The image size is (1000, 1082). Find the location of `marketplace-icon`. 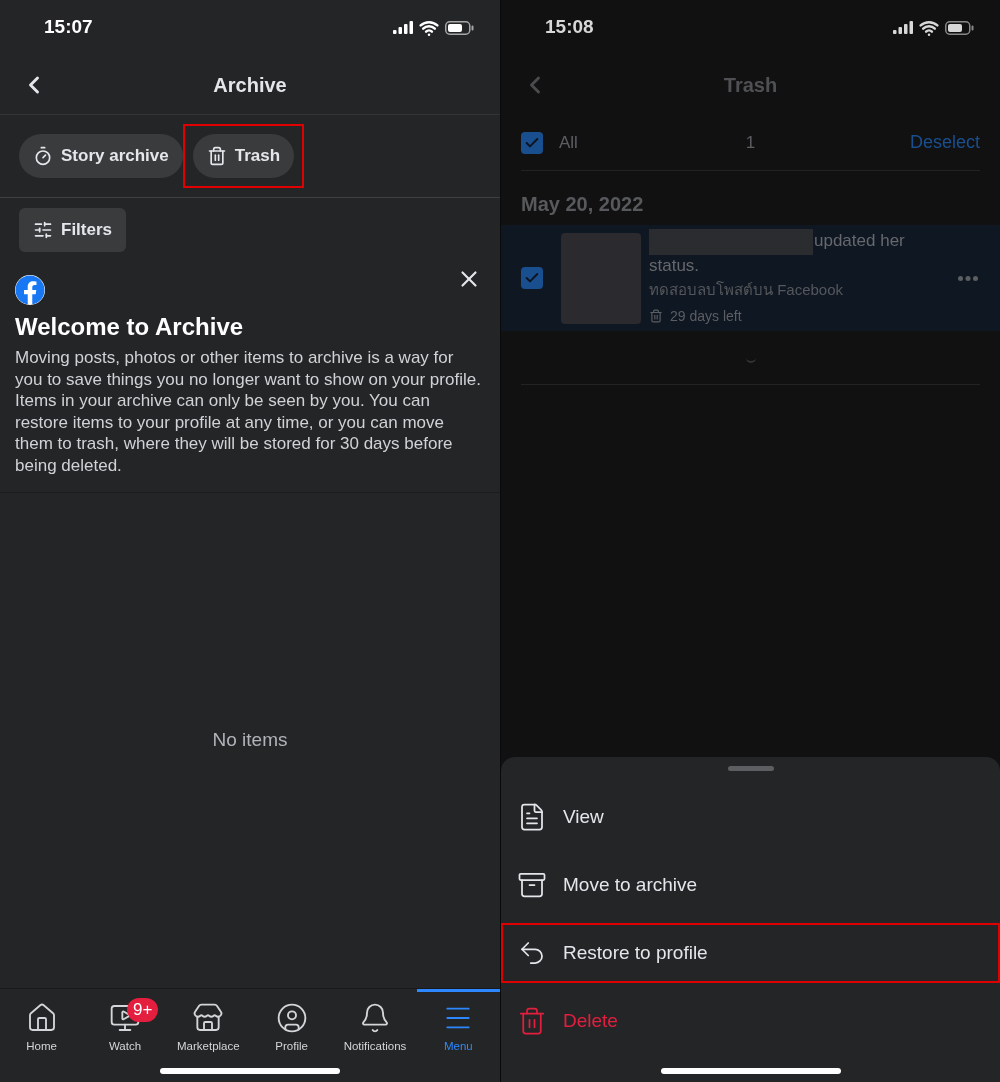

marketplace-icon is located at coordinates (208, 1018).